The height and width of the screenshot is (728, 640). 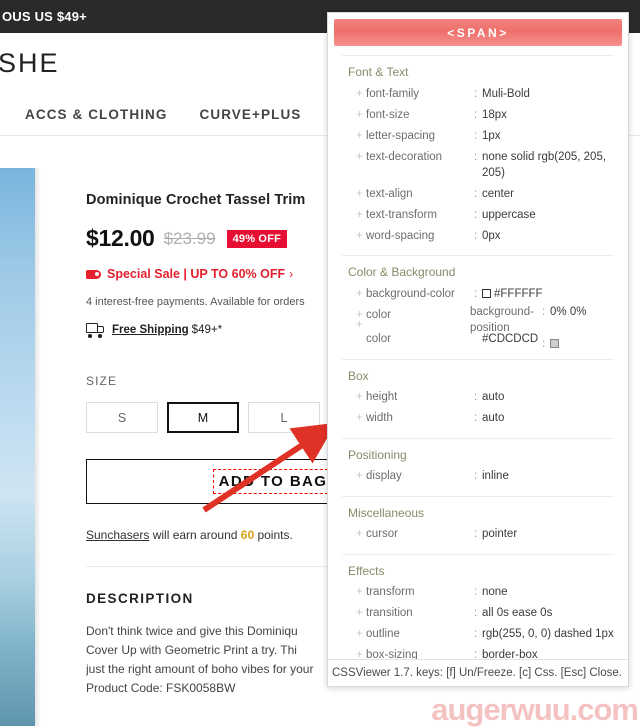 I want to click on css-property-value: auto, so click(x=493, y=418).